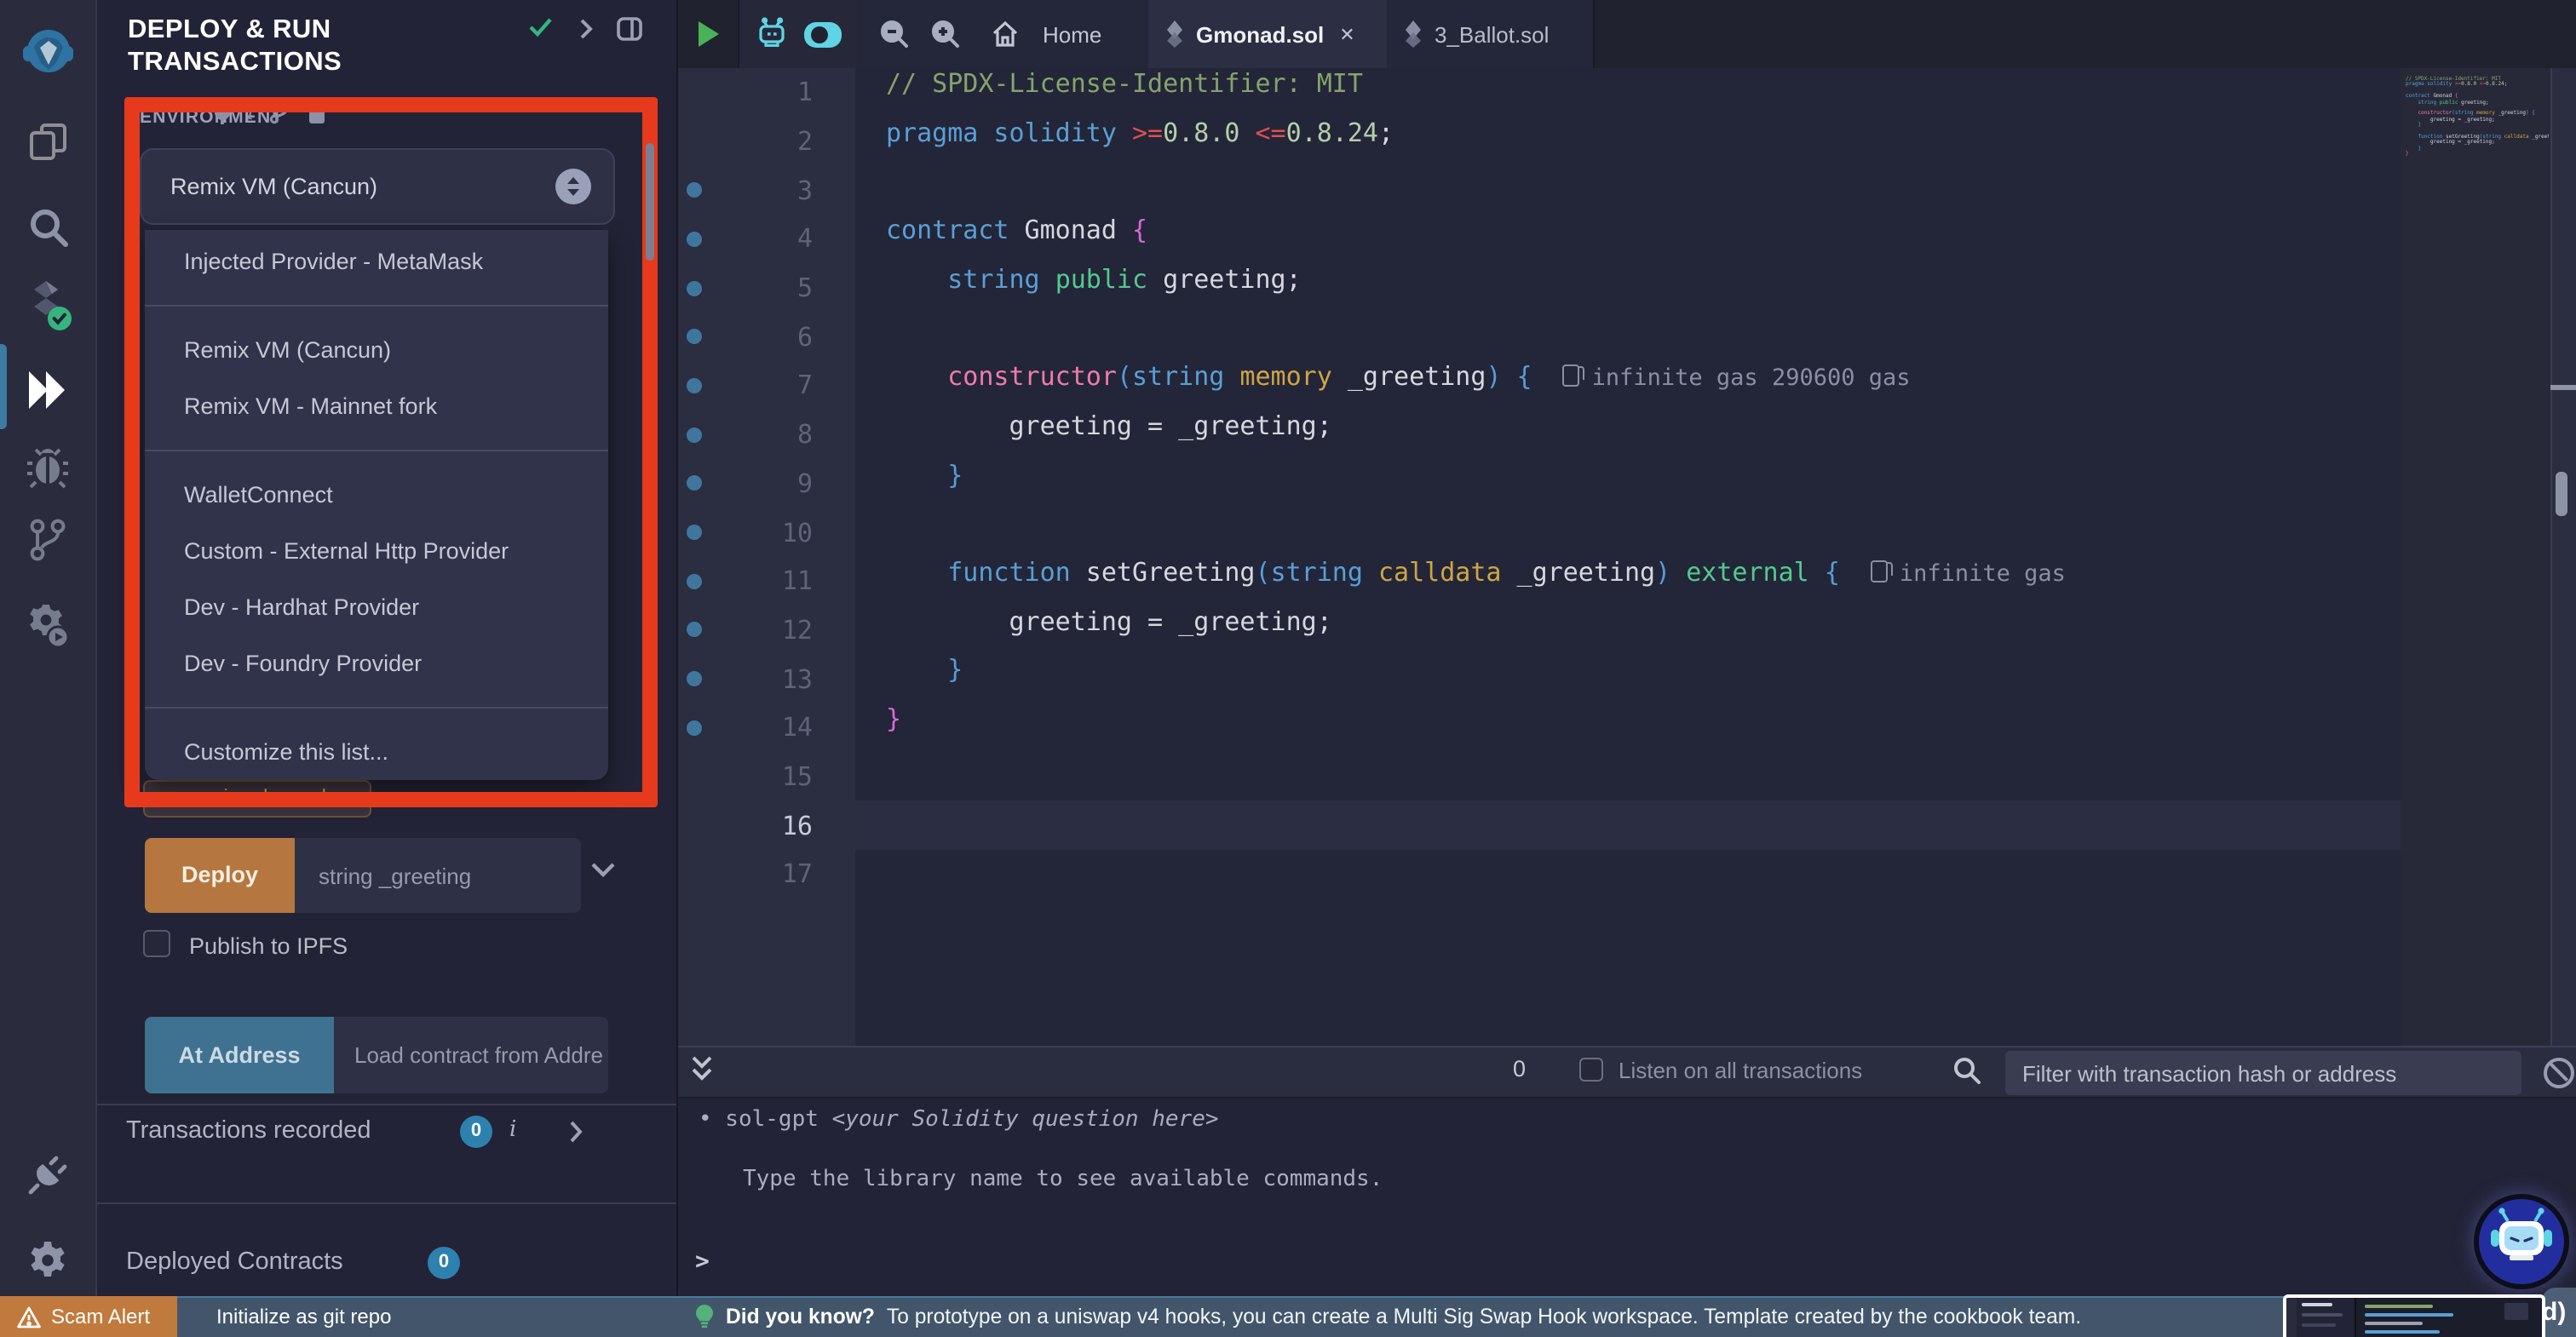 The height and width of the screenshot is (1337, 2576). What do you see at coordinates (799, 34) in the screenshot?
I see `ai-tools-segment` at bounding box center [799, 34].